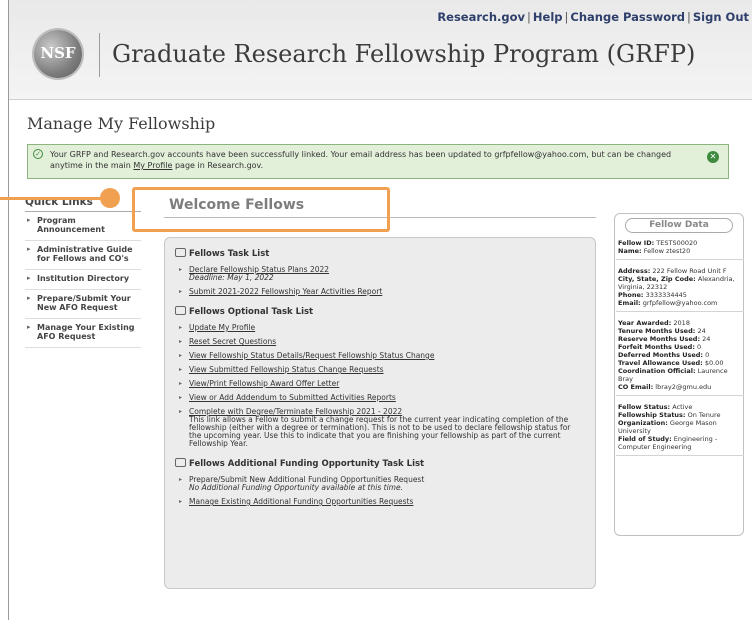 The image size is (752, 620). I want to click on co-email-label: CO Email:, so click(636, 387).